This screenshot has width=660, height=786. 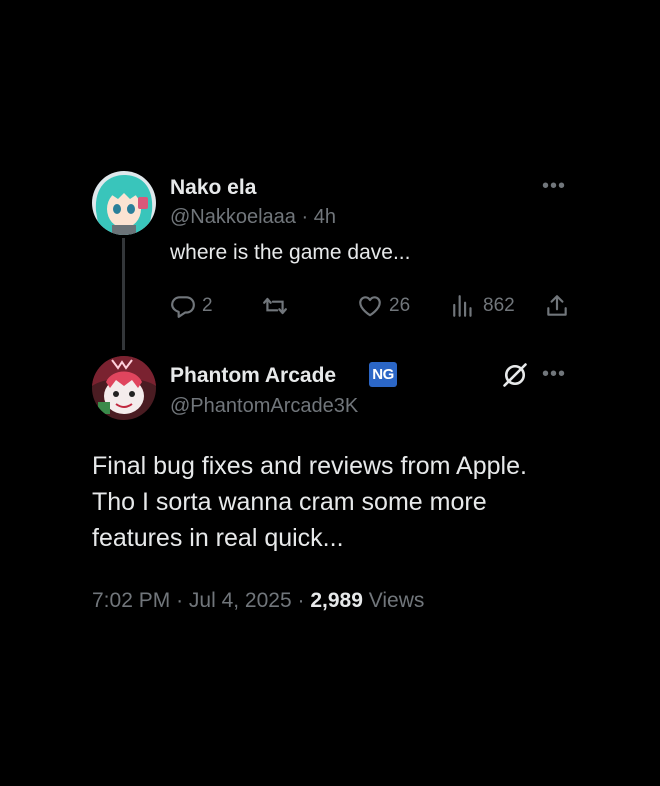 What do you see at coordinates (207, 305) in the screenshot?
I see `reply-count: 2` at bounding box center [207, 305].